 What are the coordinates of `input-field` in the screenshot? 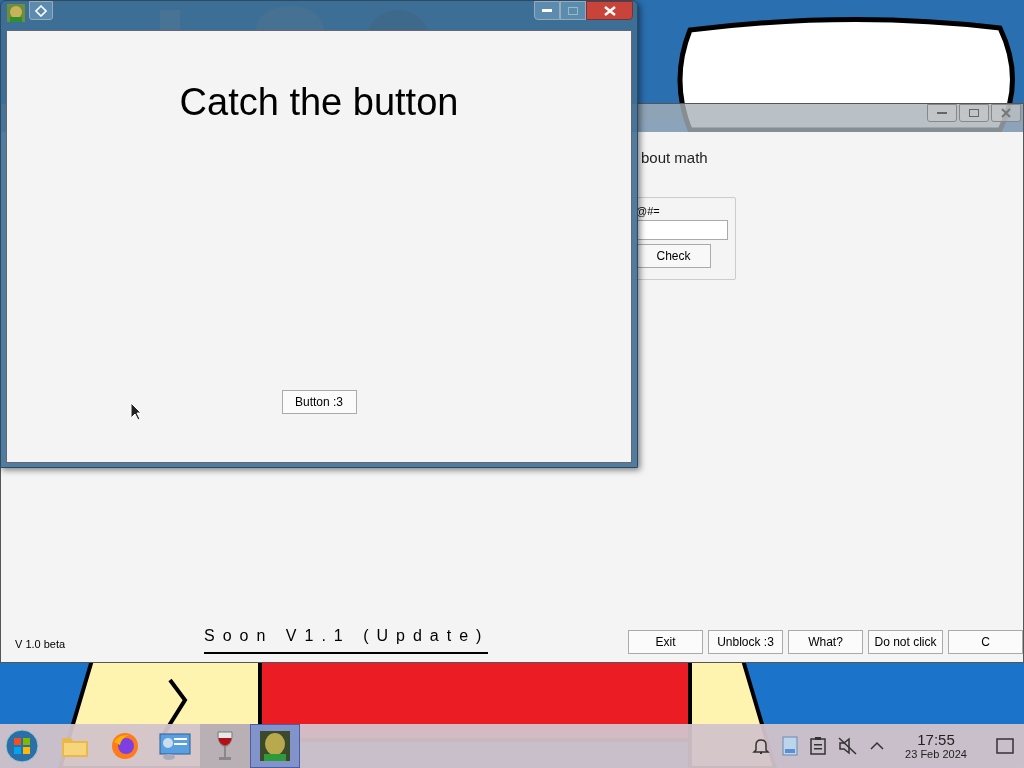 It's located at (682, 230).